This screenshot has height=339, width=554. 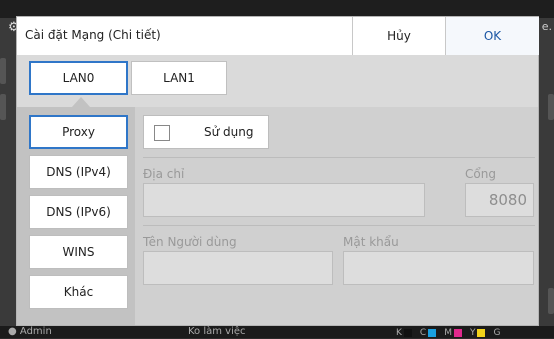 I want to click on port-label: Cổng, so click(x=480, y=174).